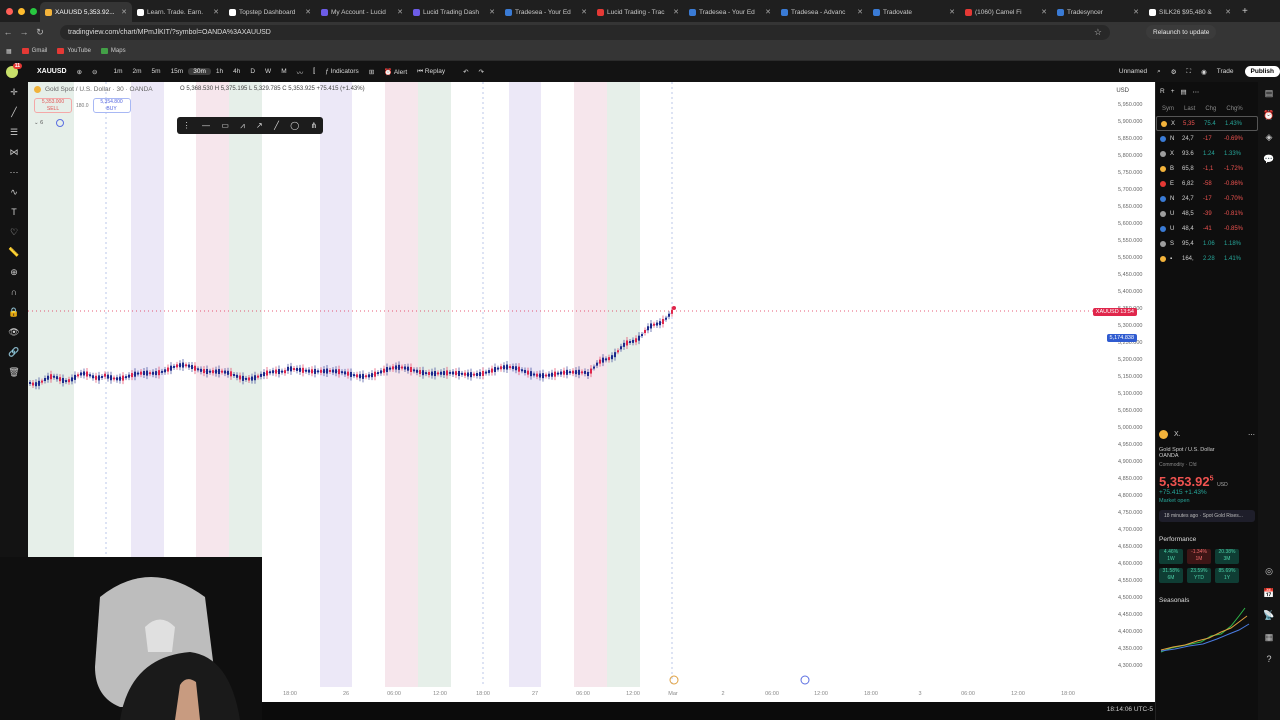 This screenshot has width=1280, height=720. What do you see at coordinates (14, 172) in the screenshot?
I see `forecast-icon: ⋯` at bounding box center [14, 172].